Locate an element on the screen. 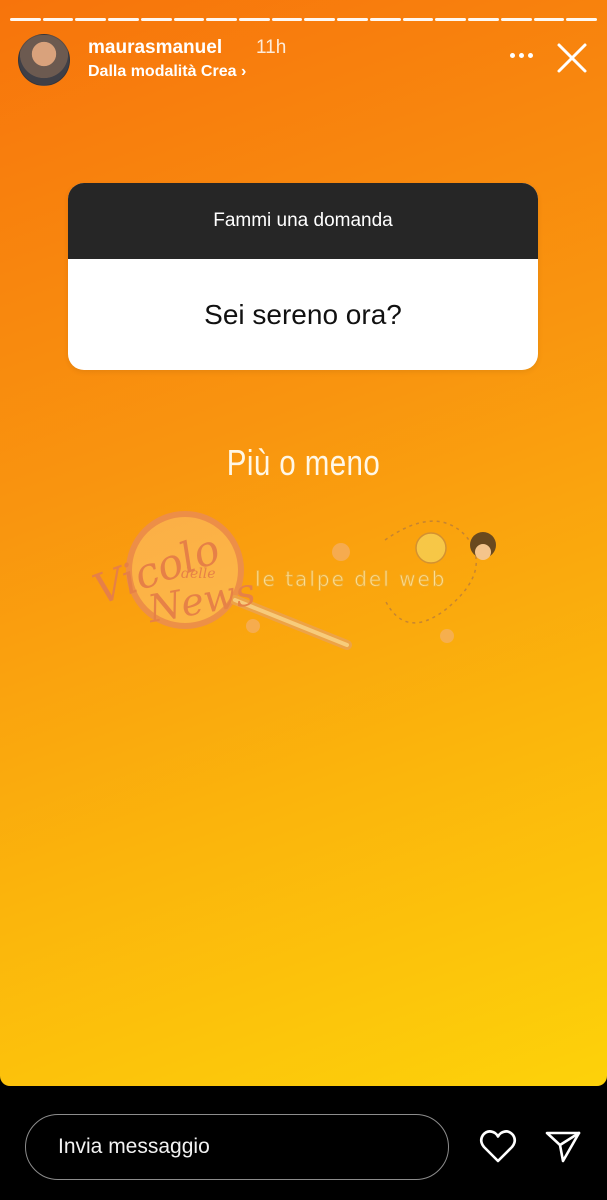 This screenshot has width=607, height=1200. create-mode-label: Dalla modalità Crea is located at coordinates (162, 71).